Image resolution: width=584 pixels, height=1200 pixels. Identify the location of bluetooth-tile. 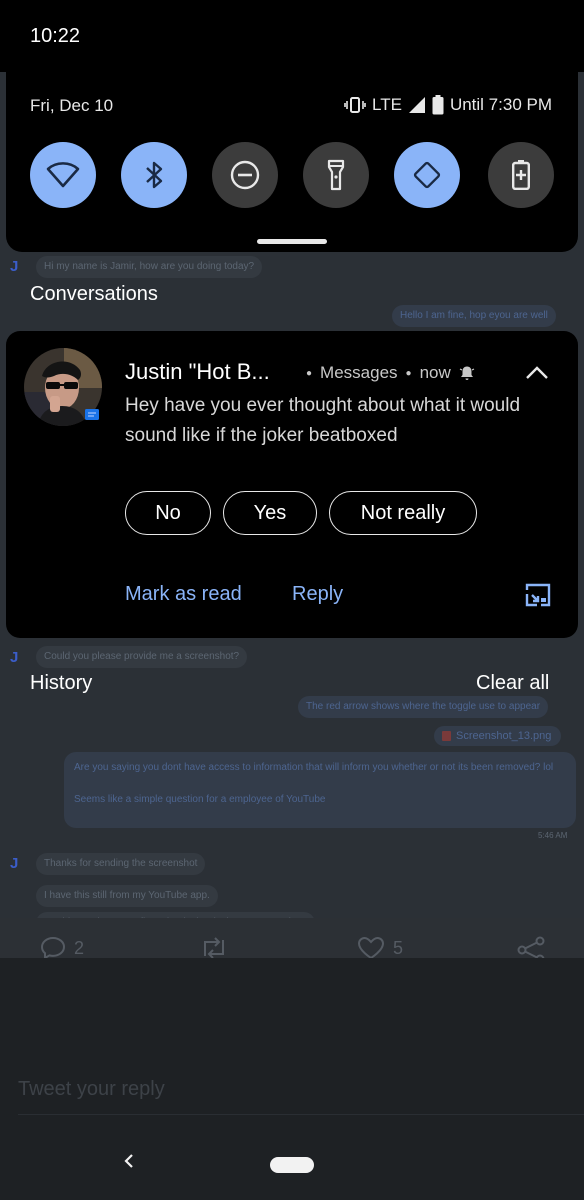
(154, 175).